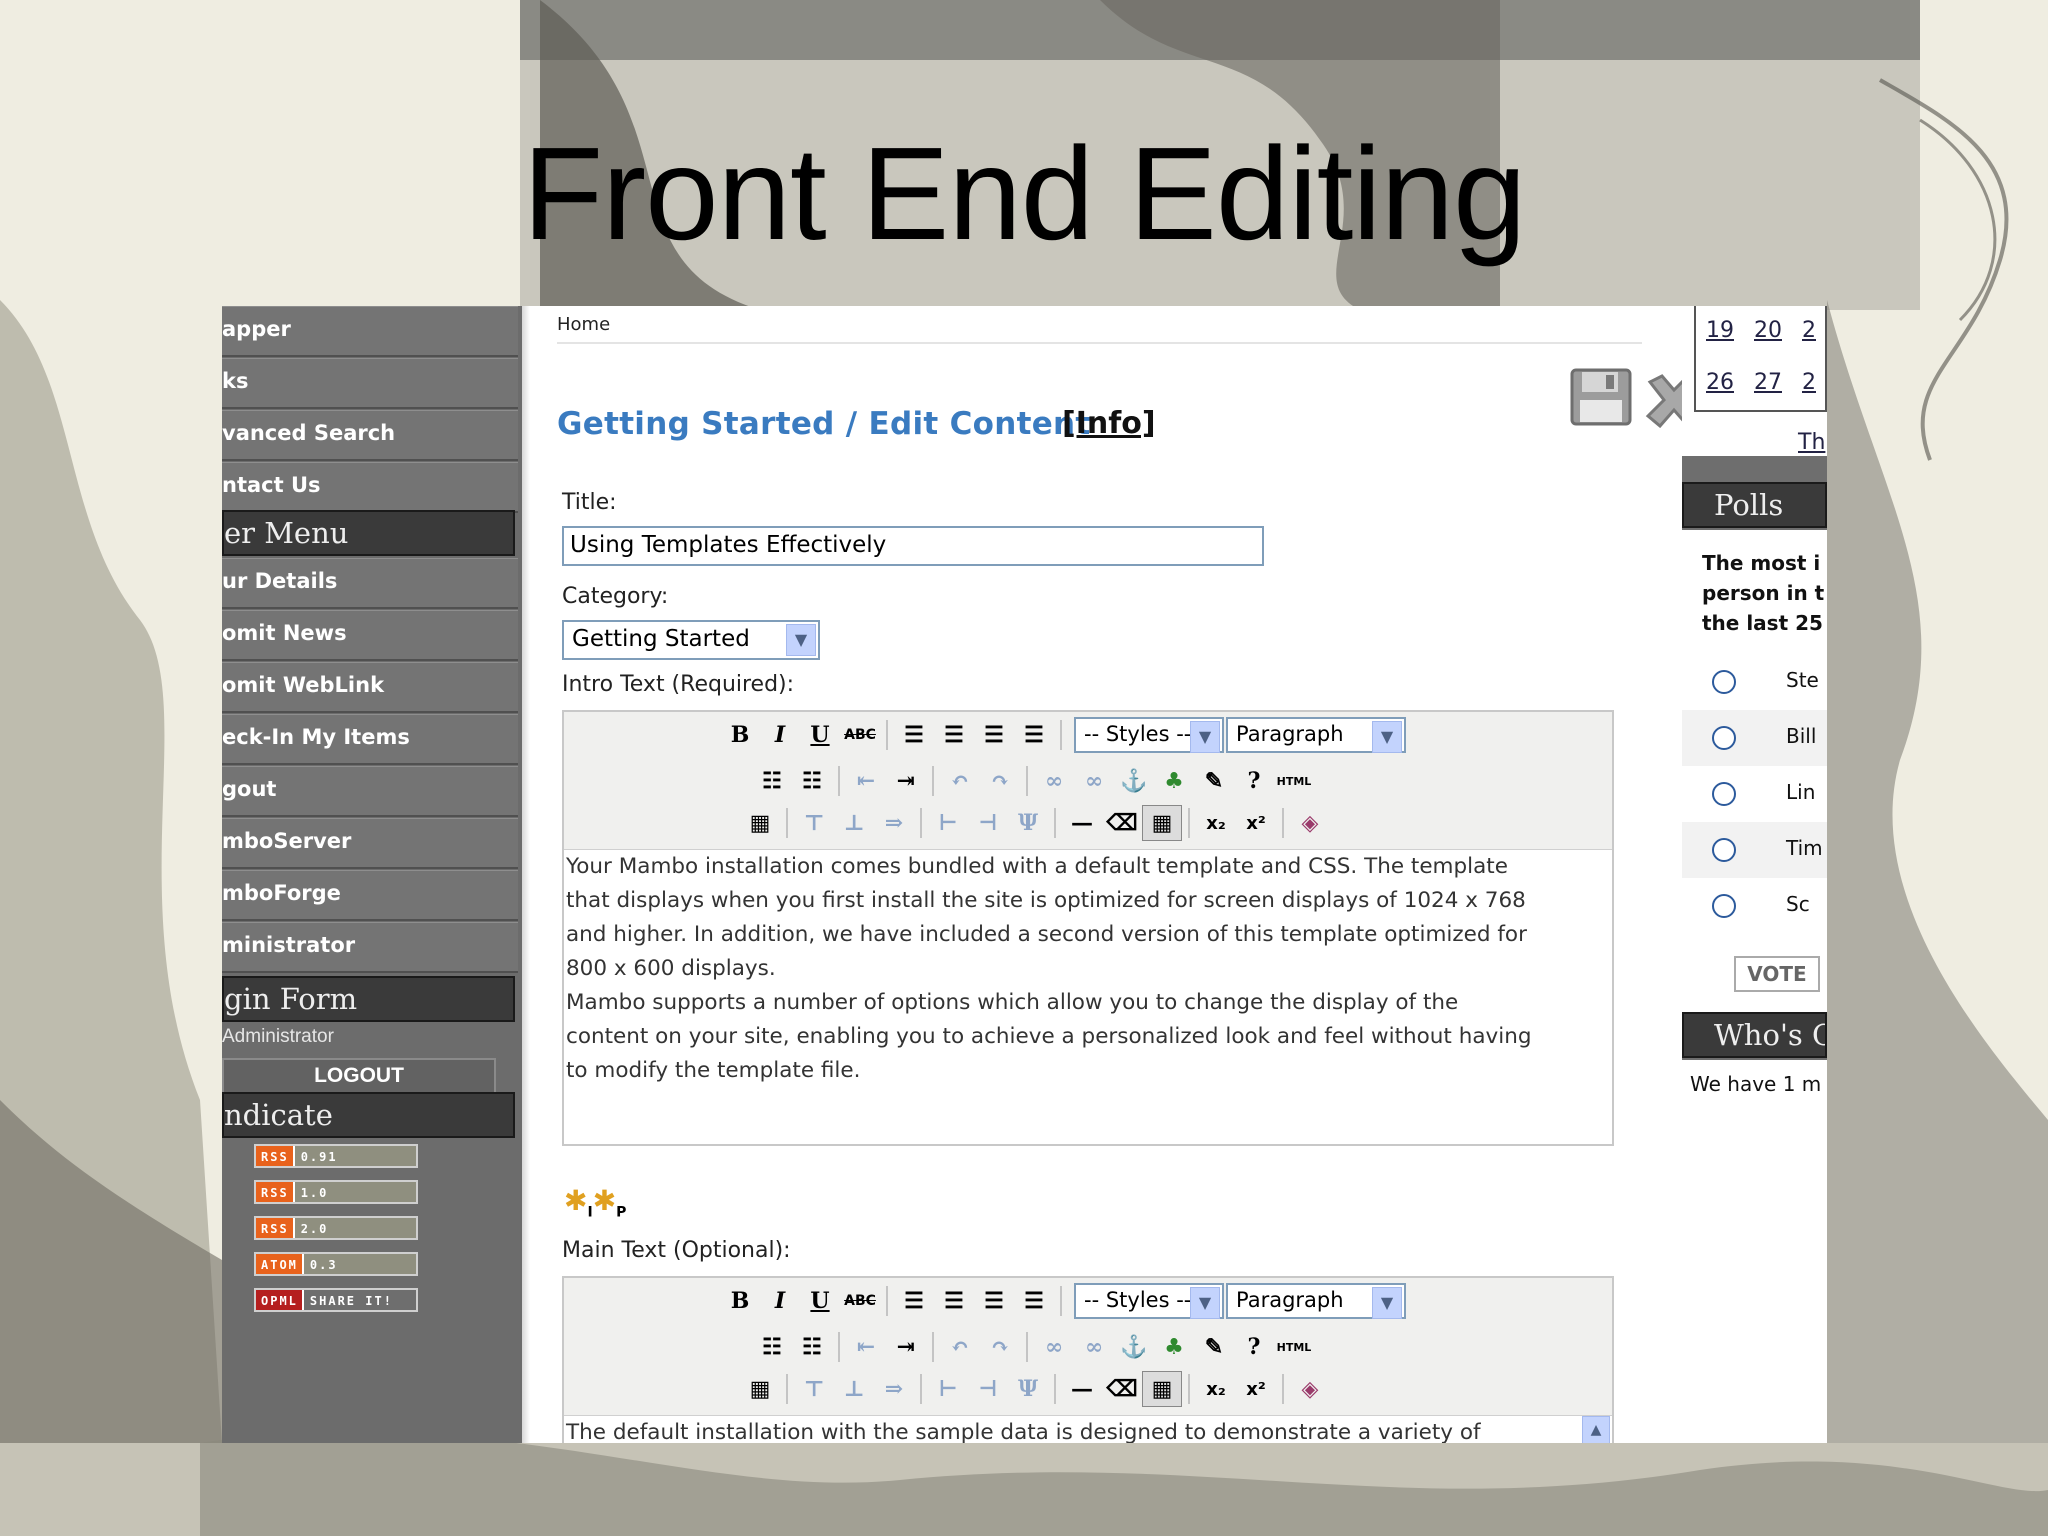 The width and height of the screenshot is (2048, 1536). Describe the element at coordinates (370, 383) in the screenshot. I see `menu-item-links: ks` at that location.